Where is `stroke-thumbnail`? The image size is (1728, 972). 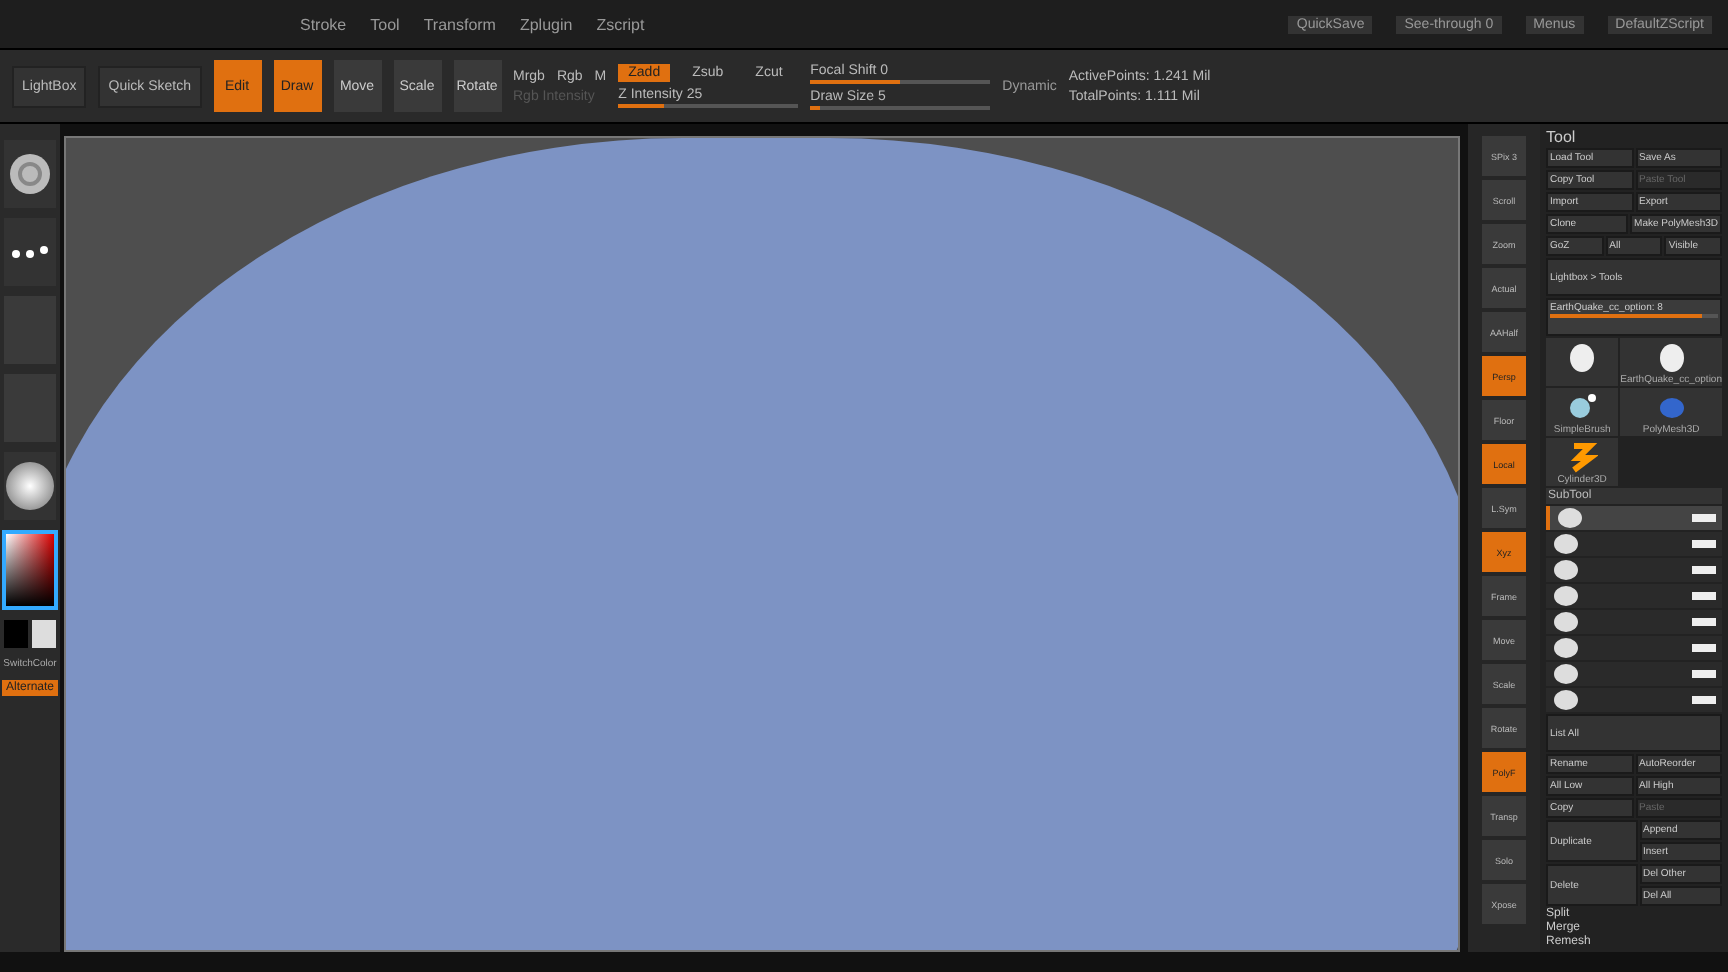 stroke-thumbnail is located at coordinates (30, 252).